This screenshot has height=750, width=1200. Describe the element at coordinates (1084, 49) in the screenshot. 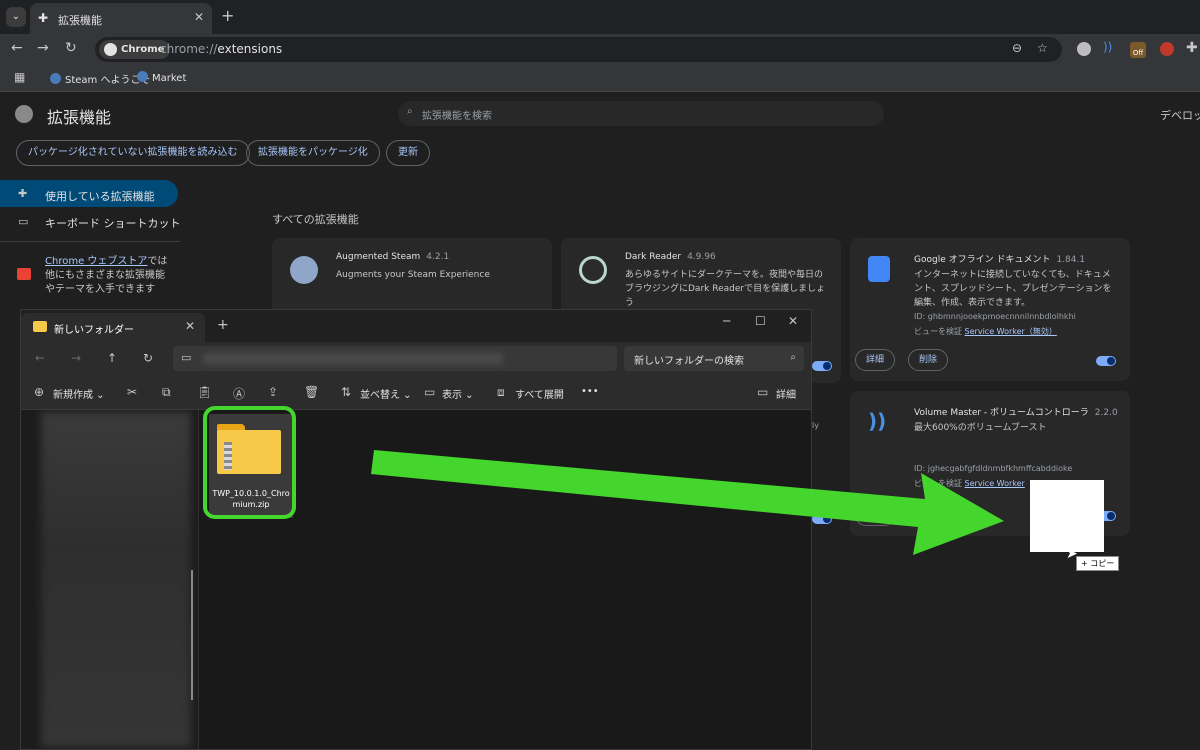

I see `extension-icon` at that location.